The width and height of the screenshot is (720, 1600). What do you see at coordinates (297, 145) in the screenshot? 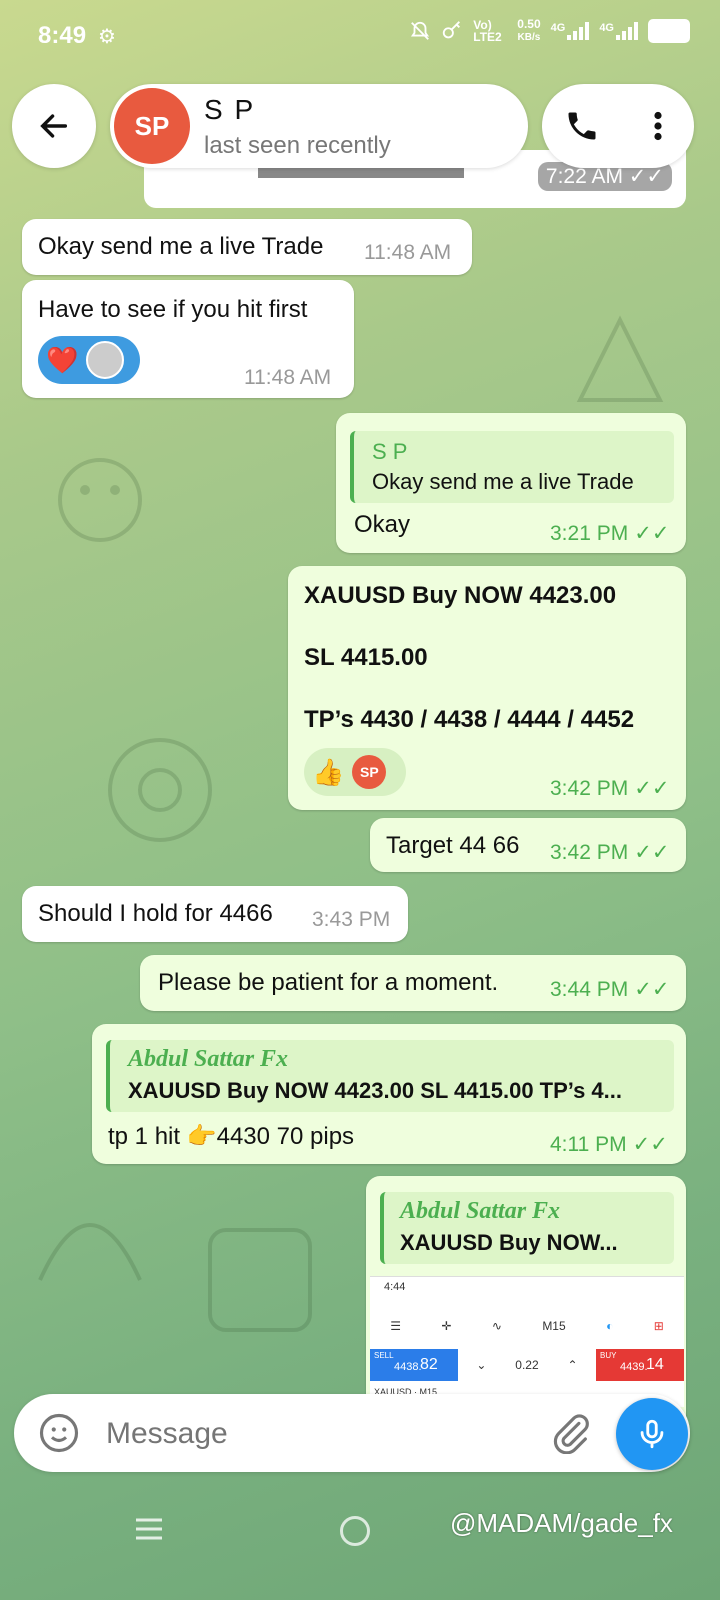
I see `last-seen: last seen recently` at bounding box center [297, 145].